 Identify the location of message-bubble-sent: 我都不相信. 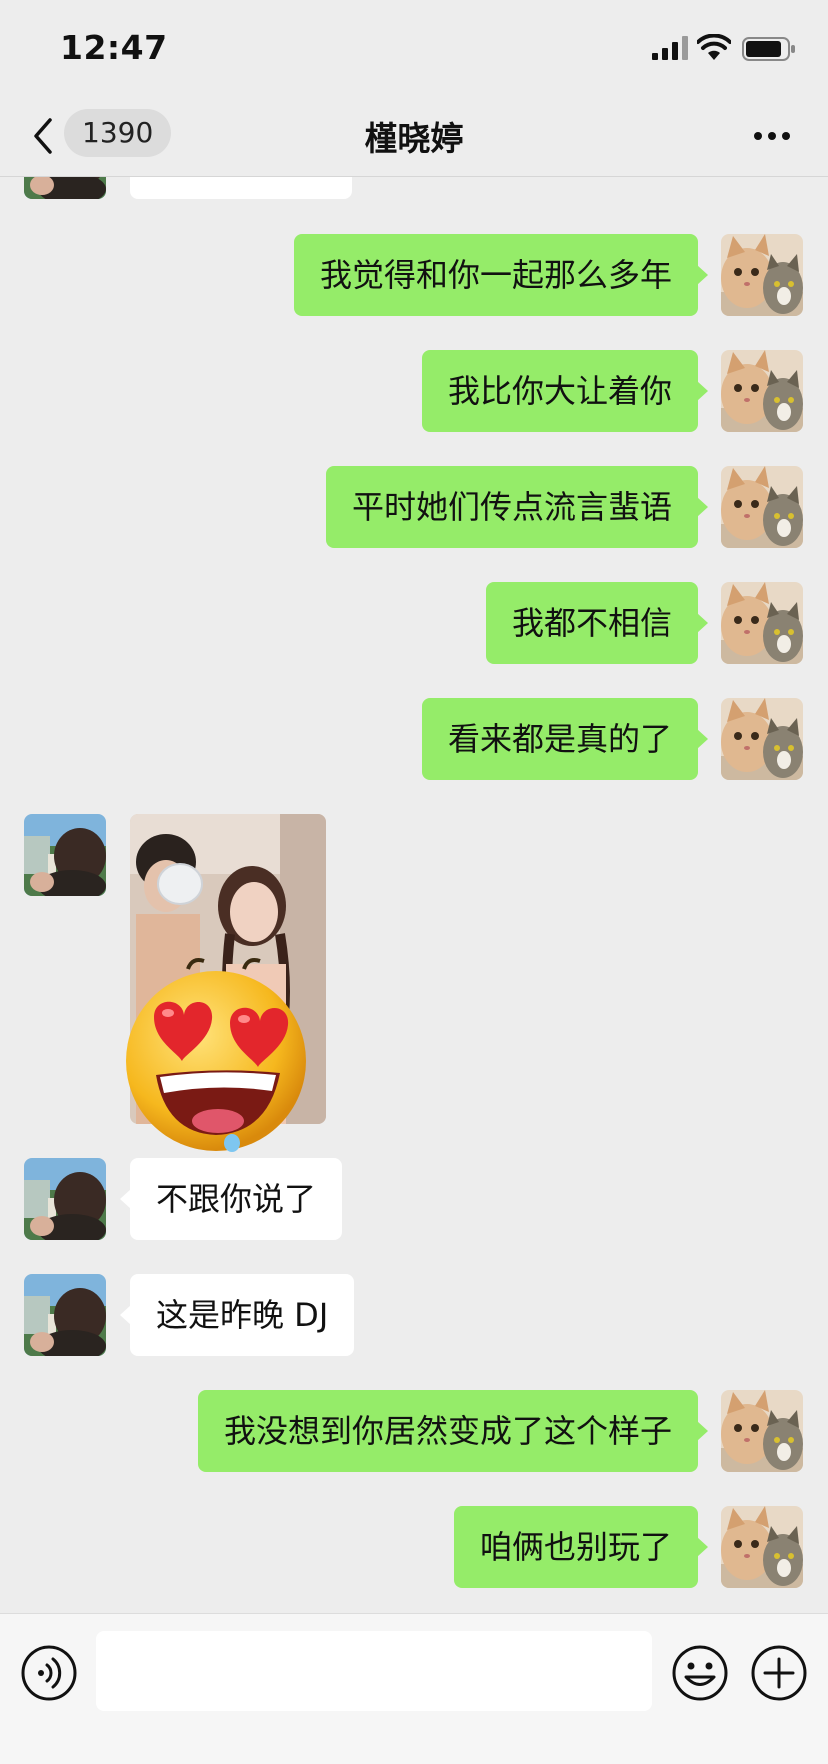
(597, 623).